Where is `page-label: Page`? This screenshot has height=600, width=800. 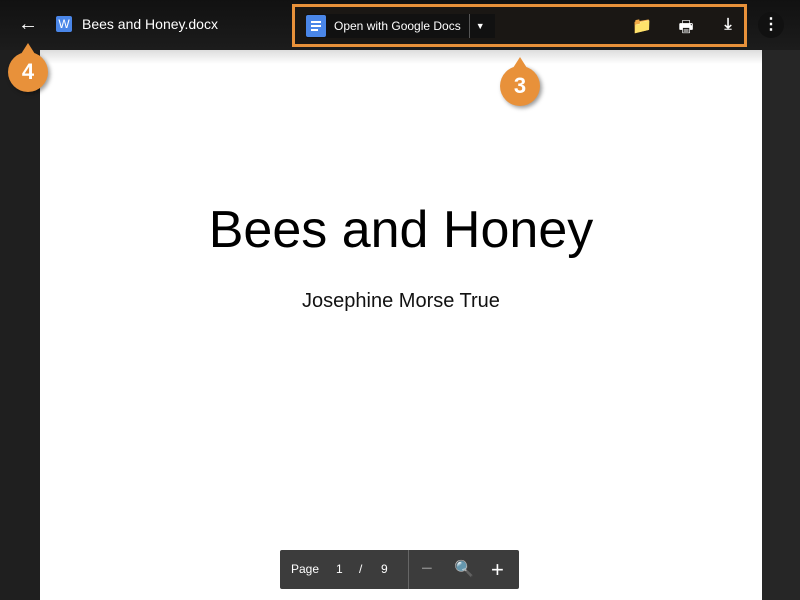 page-label: Page is located at coordinates (305, 569).